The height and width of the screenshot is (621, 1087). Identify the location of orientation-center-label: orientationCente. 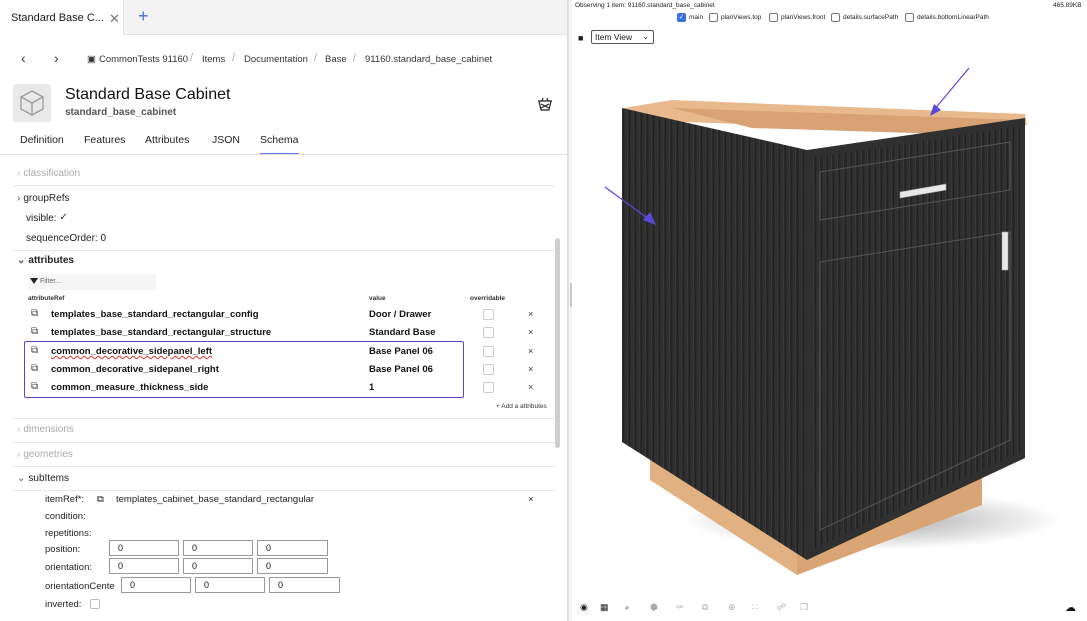
(80, 586).